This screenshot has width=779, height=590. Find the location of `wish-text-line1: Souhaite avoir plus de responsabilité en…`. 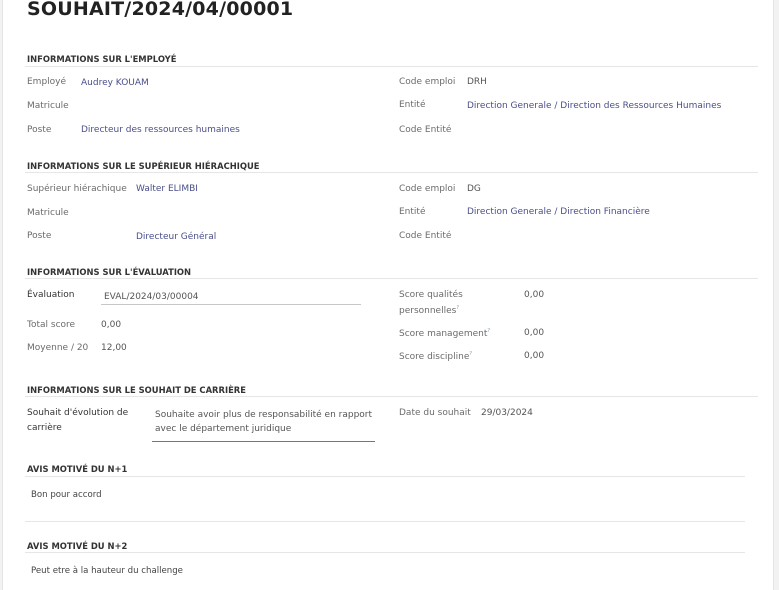

wish-text-line1: Souhaite avoir plus de responsabilité en… is located at coordinates (263, 415).